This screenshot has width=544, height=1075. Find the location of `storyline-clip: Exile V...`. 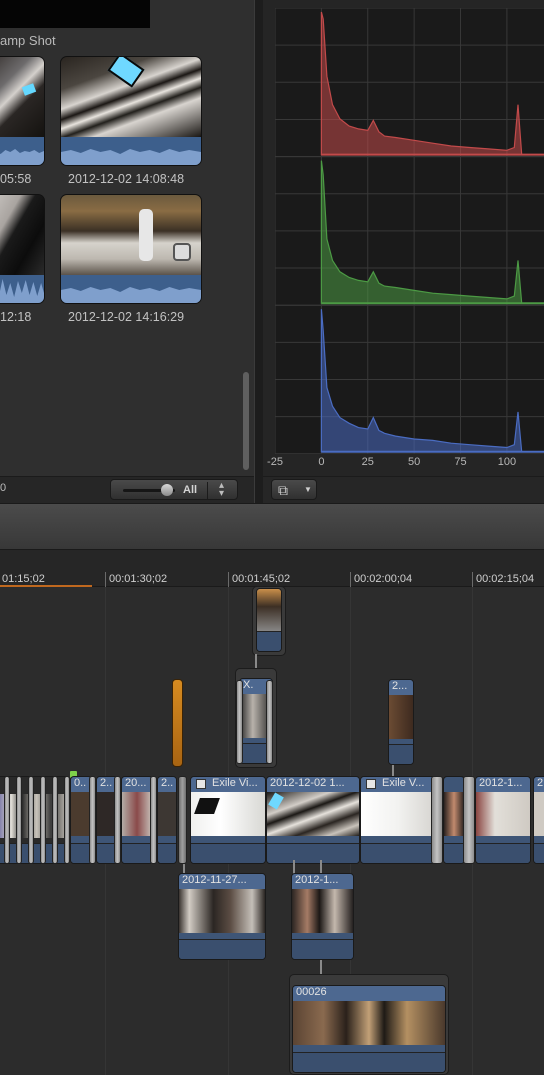

storyline-clip: Exile V... is located at coordinates (398, 820).